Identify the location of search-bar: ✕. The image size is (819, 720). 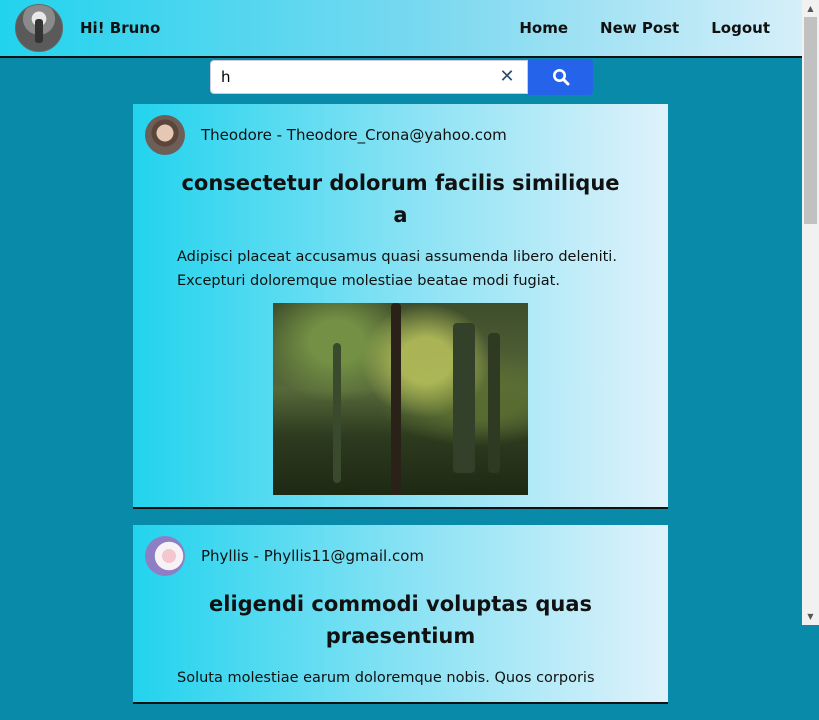
(401, 77).